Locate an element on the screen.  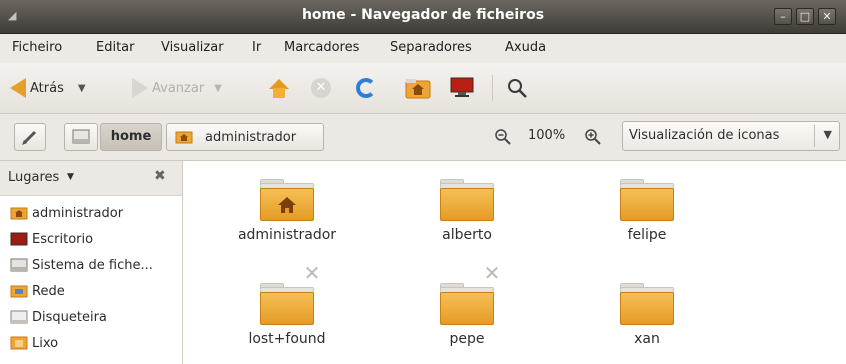
reload-button is located at coordinates (366, 88).